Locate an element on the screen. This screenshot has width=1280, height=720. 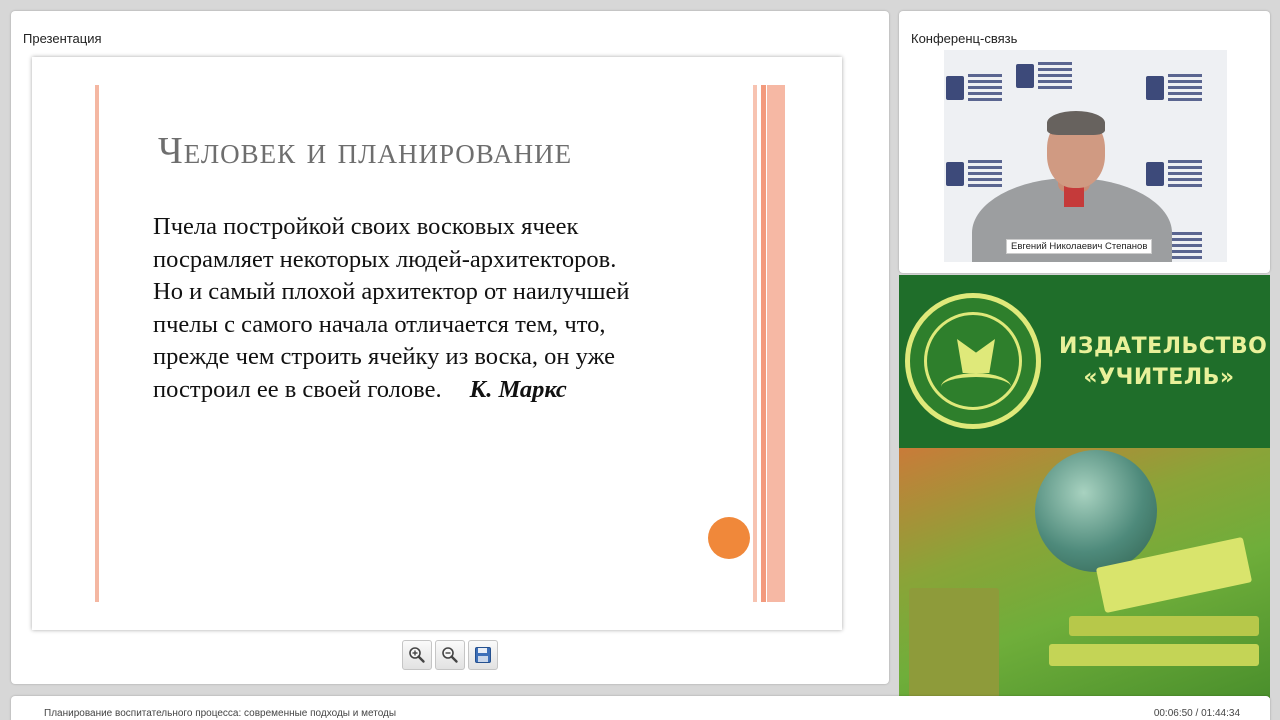
slide-toolbar is located at coordinates (450, 655).